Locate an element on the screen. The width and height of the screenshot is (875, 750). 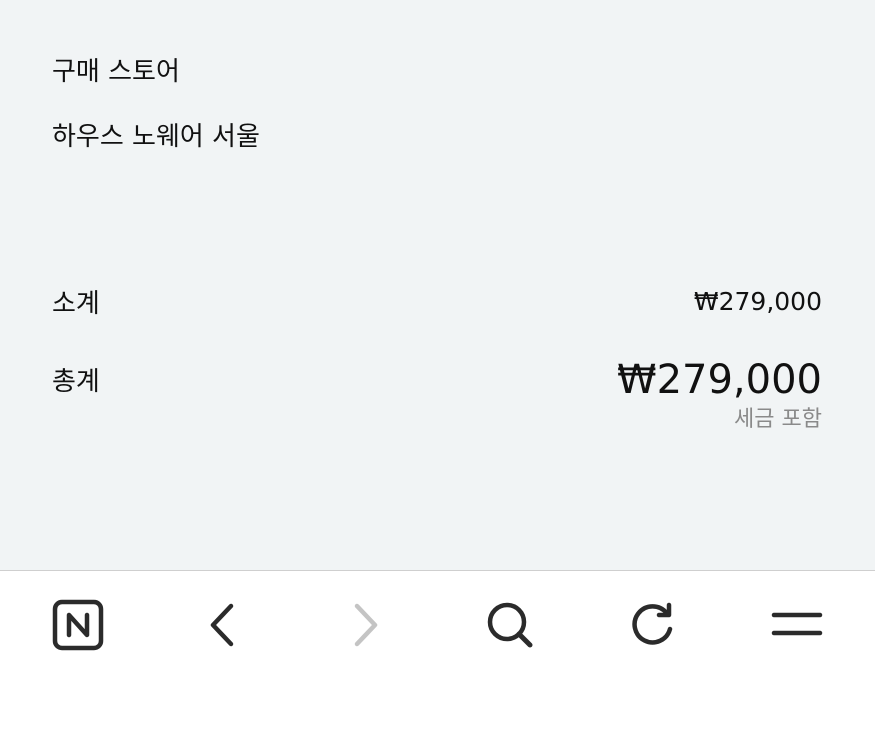
reload-icon is located at coordinates (652, 623).